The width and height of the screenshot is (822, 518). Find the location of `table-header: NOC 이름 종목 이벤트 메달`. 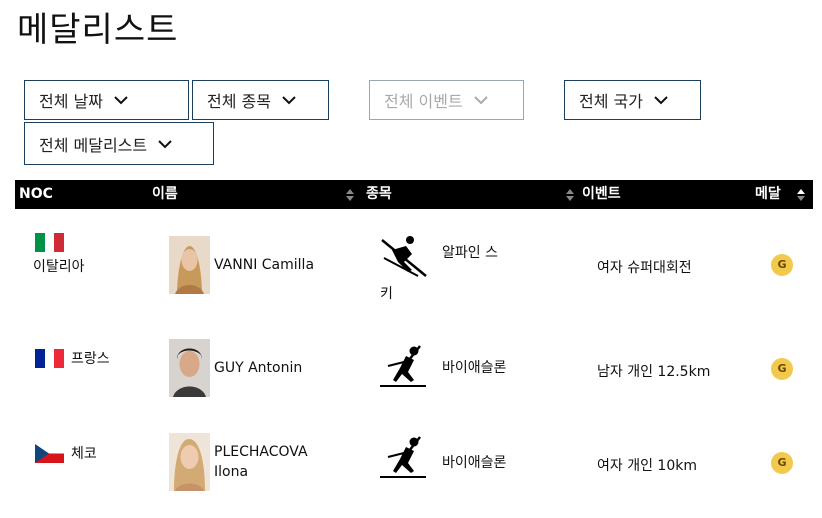

table-header: NOC 이름 종목 이벤트 메달 is located at coordinates (414, 194).